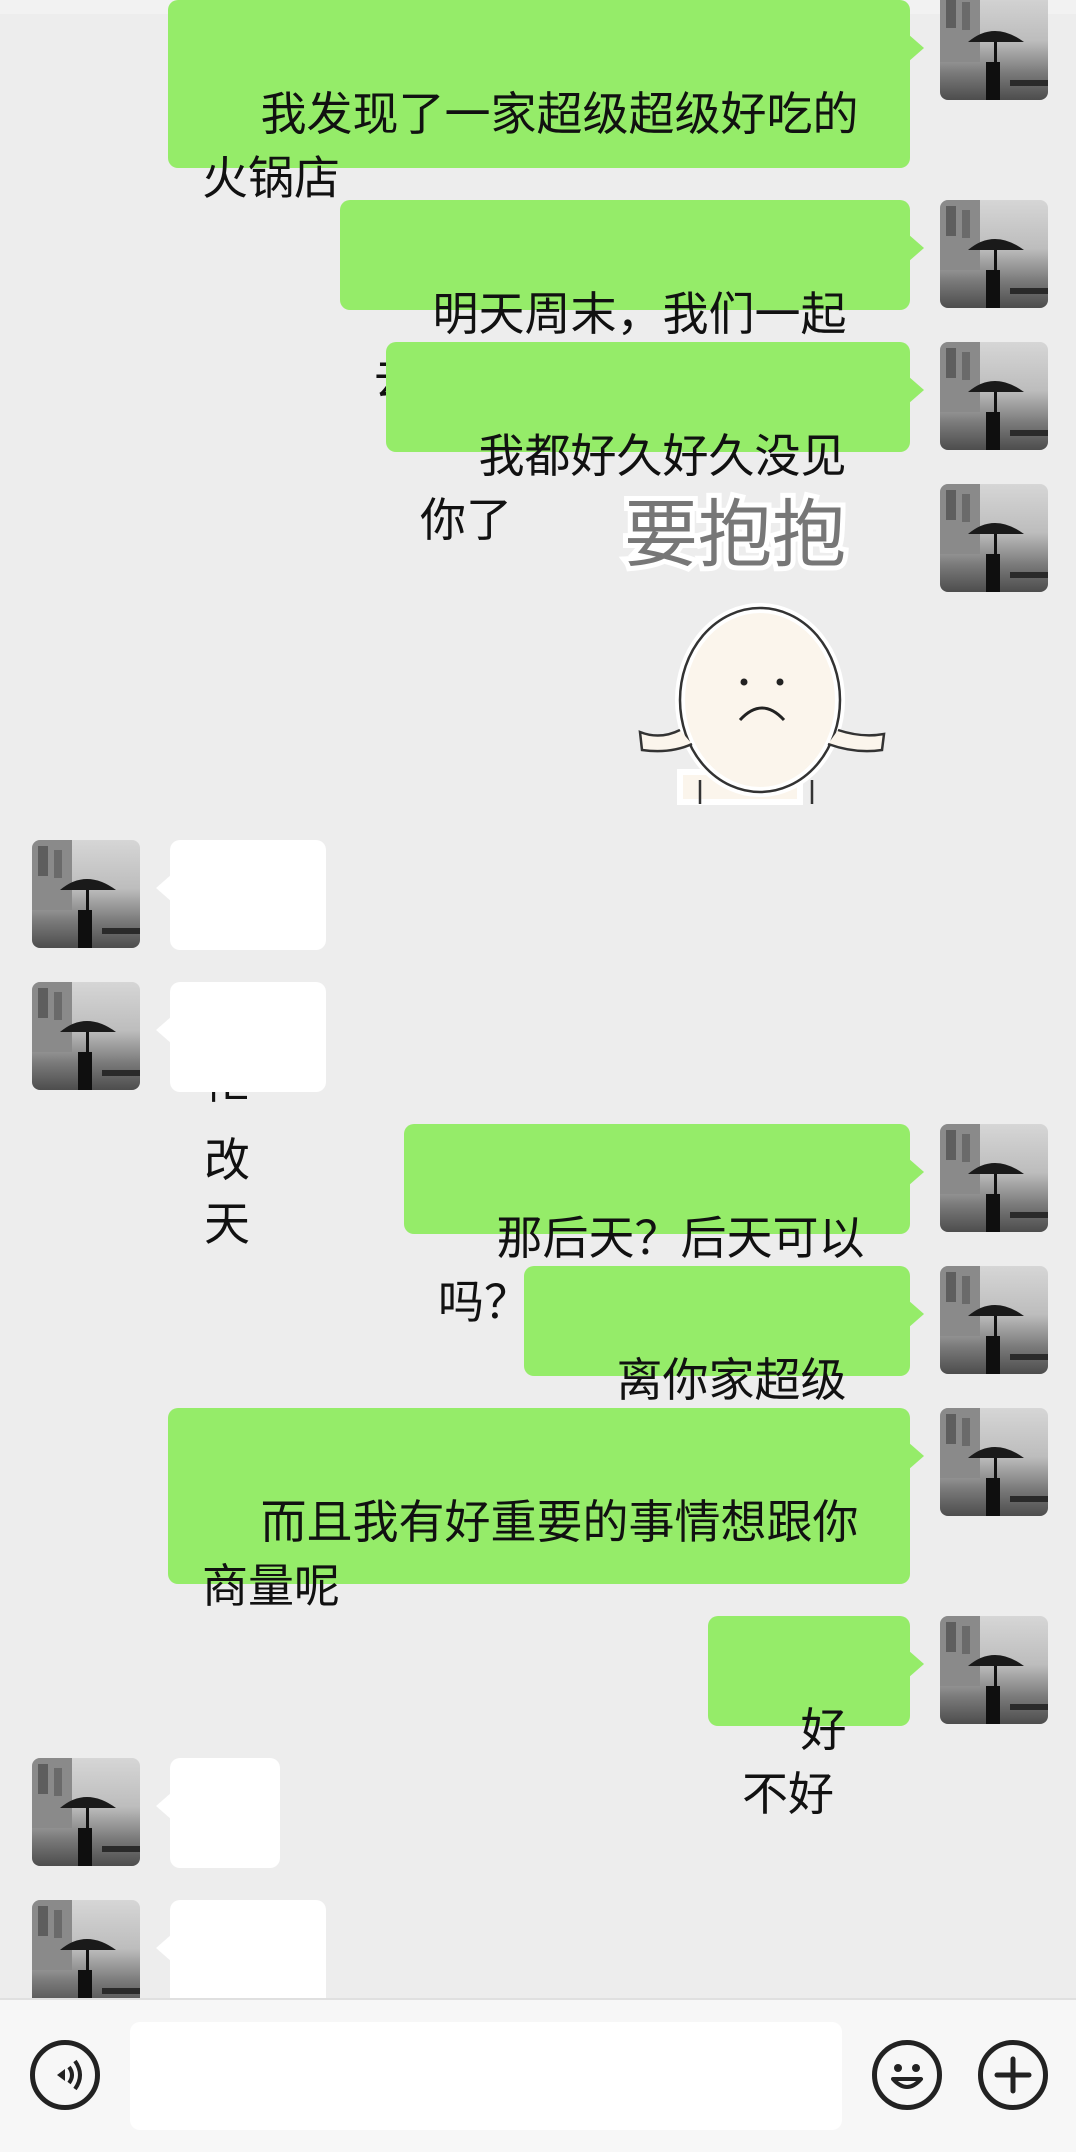 The height and width of the screenshot is (2152, 1076). What do you see at coordinates (632, 302) in the screenshot?
I see `message-bubble-outgoing: 明天周末，我们一起去吧` at bounding box center [632, 302].